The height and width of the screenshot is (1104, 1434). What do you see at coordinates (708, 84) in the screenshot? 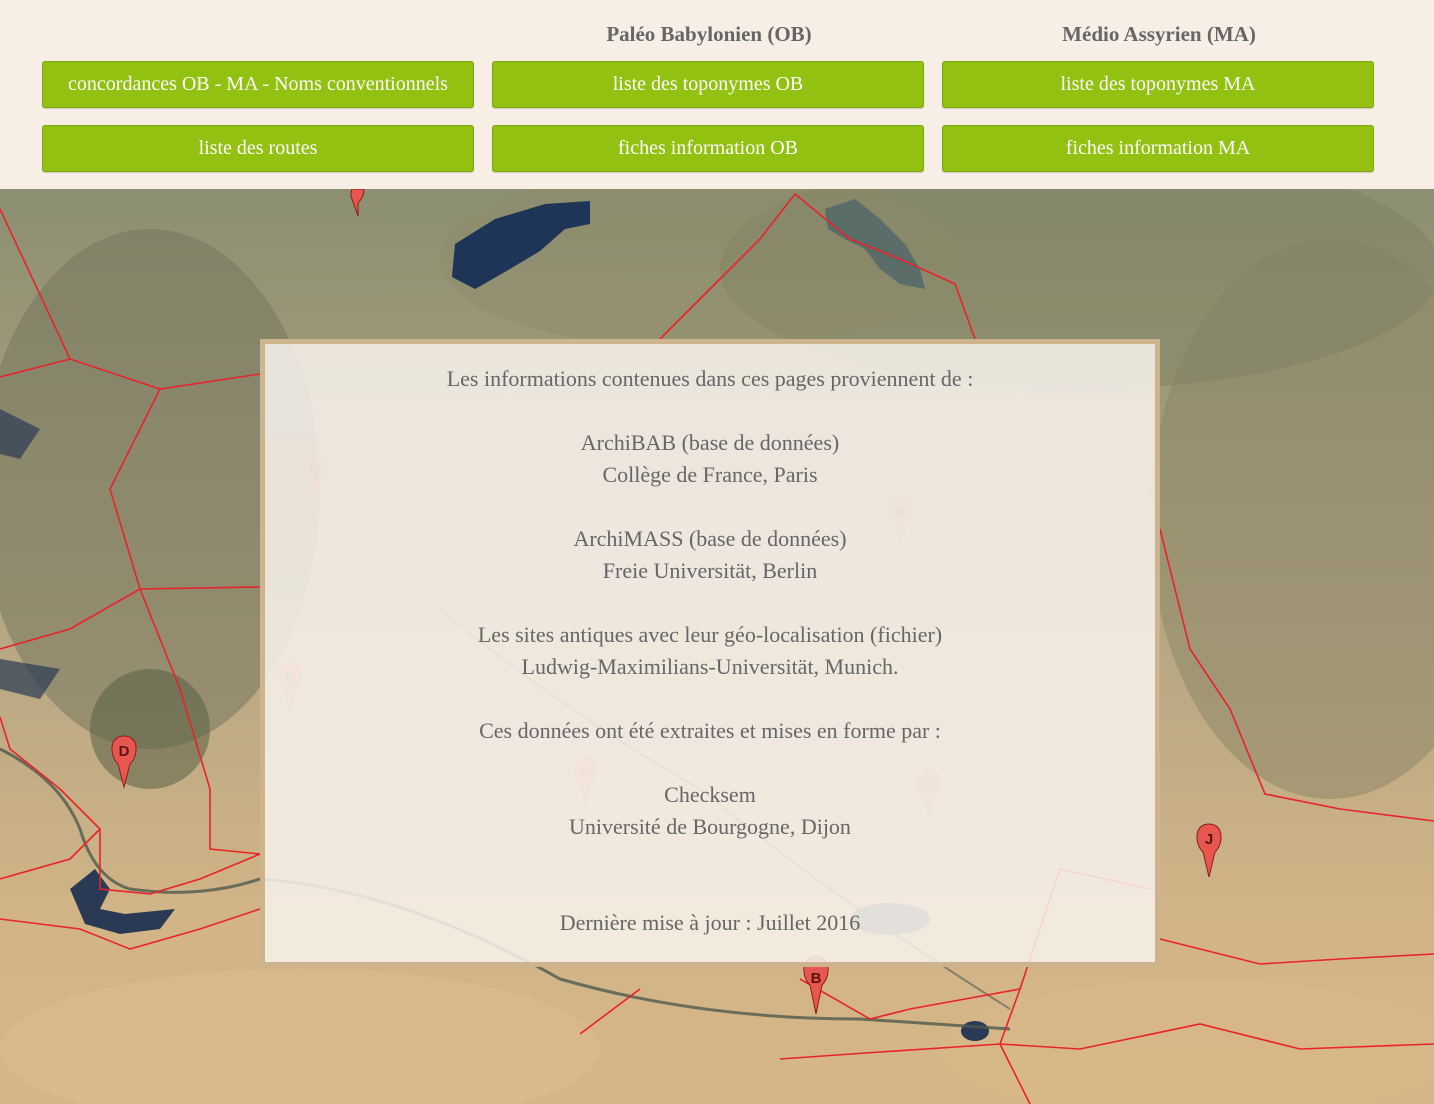
I see `toponymes-ob-button: liste des toponymes OB` at bounding box center [708, 84].